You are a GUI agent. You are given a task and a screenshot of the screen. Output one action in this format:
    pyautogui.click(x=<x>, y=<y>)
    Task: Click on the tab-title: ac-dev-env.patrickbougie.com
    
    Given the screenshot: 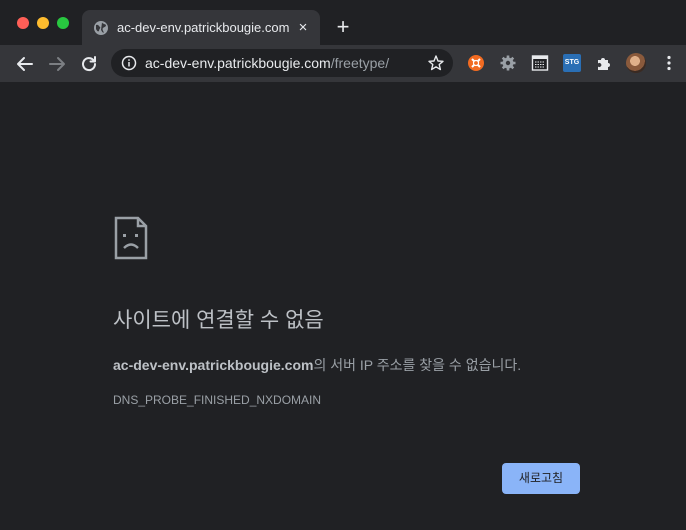 What is the action you would take?
    pyautogui.click(x=203, y=27)
    